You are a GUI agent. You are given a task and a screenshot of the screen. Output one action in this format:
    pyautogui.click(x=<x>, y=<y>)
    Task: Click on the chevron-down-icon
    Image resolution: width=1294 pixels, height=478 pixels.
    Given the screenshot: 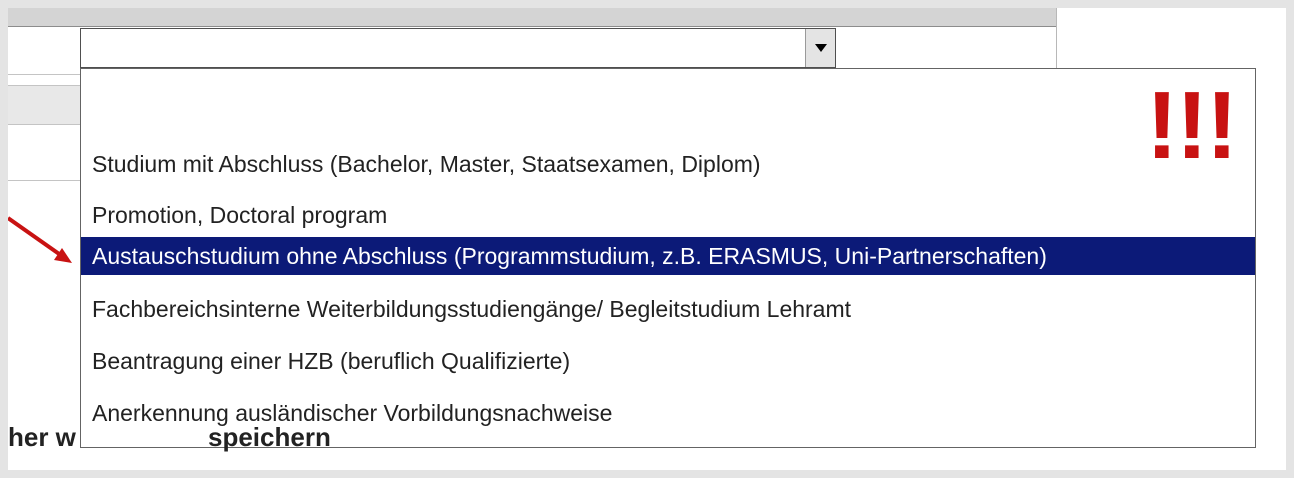 What is the action you would take?
    pyautogui.click(x=821, y=48)
    